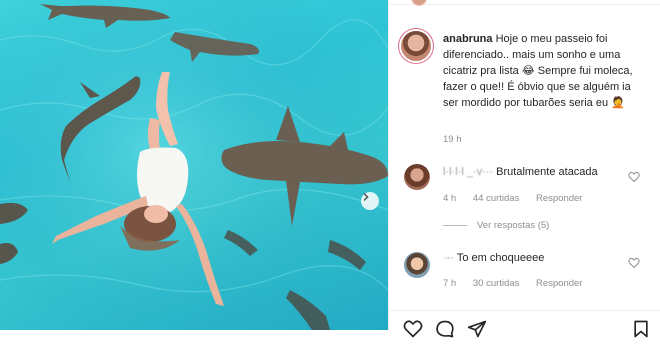  Describe the element at coordinates (496, 198) in the screenshot. I see `comment-likes-link: 44 curtidas` at that location.